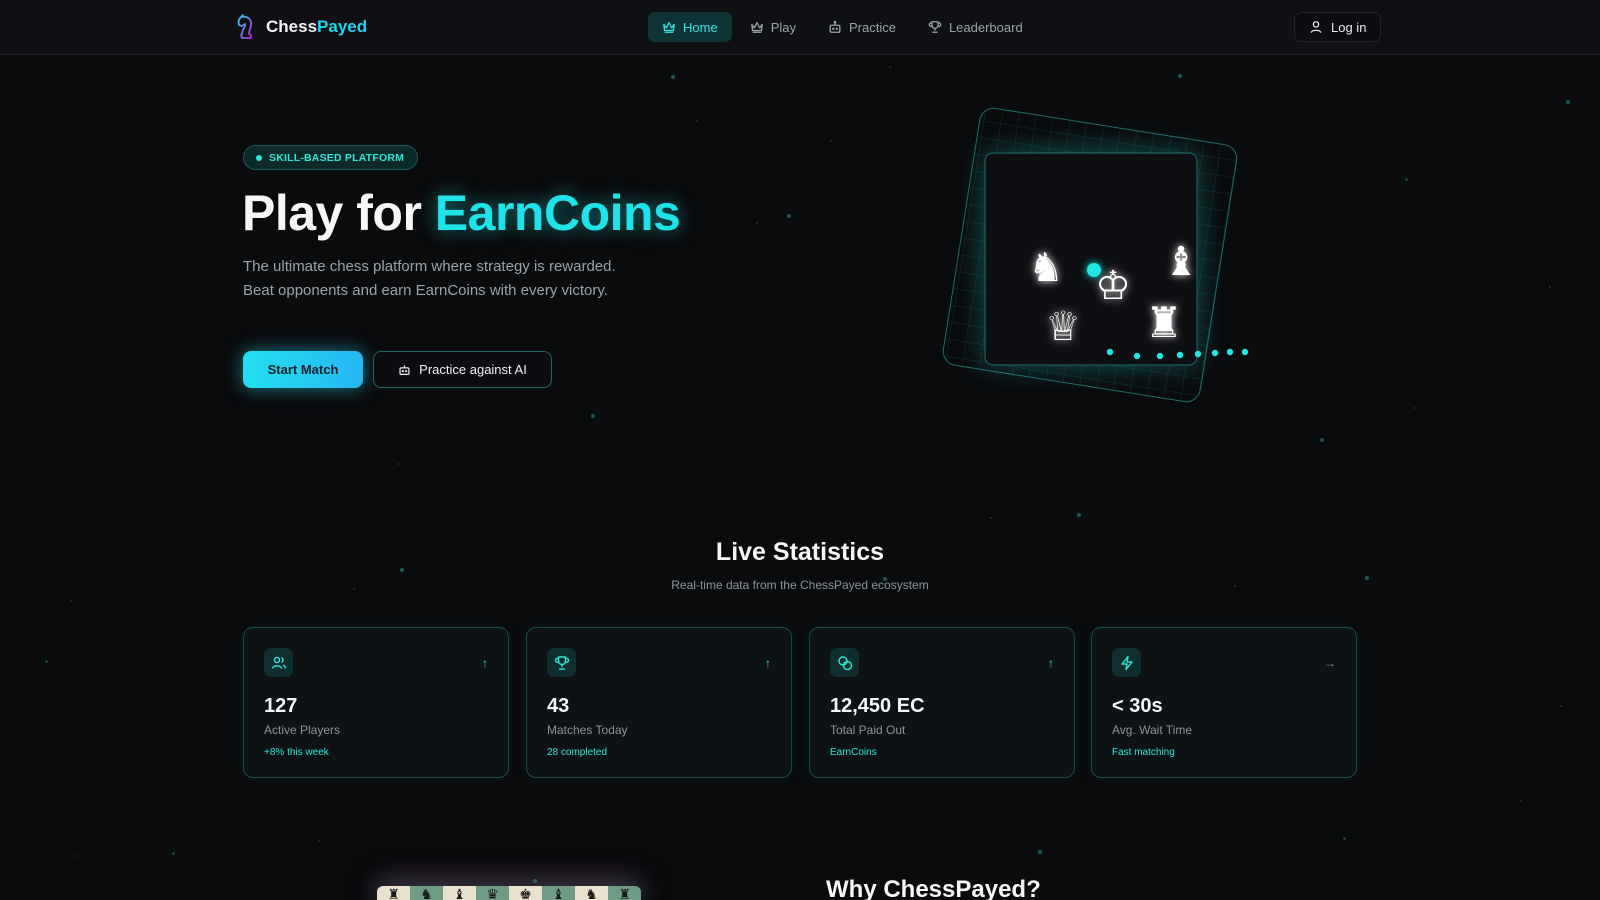 Image resolution: width=1600 pixels, height=900 pixels. Describe the element at coordinates (461, 213) in the screenshot. I see `hero-title: Play for EarnCoins` at that location.